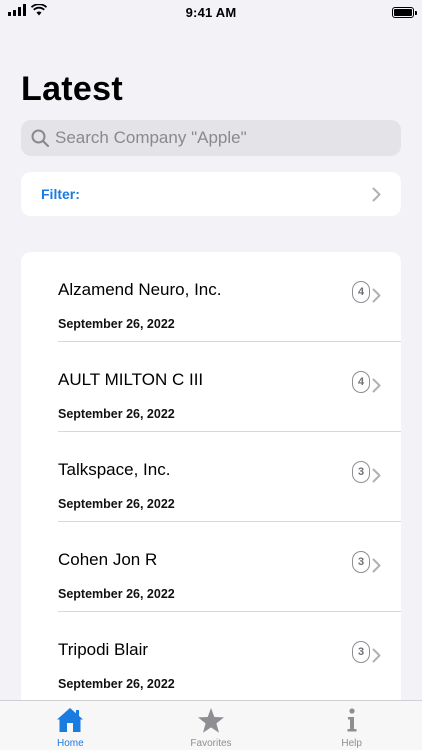 The width and height of the screenshot is (422, 750). I want to click on company-name: AULT MILTON C III, so click(131, 379).